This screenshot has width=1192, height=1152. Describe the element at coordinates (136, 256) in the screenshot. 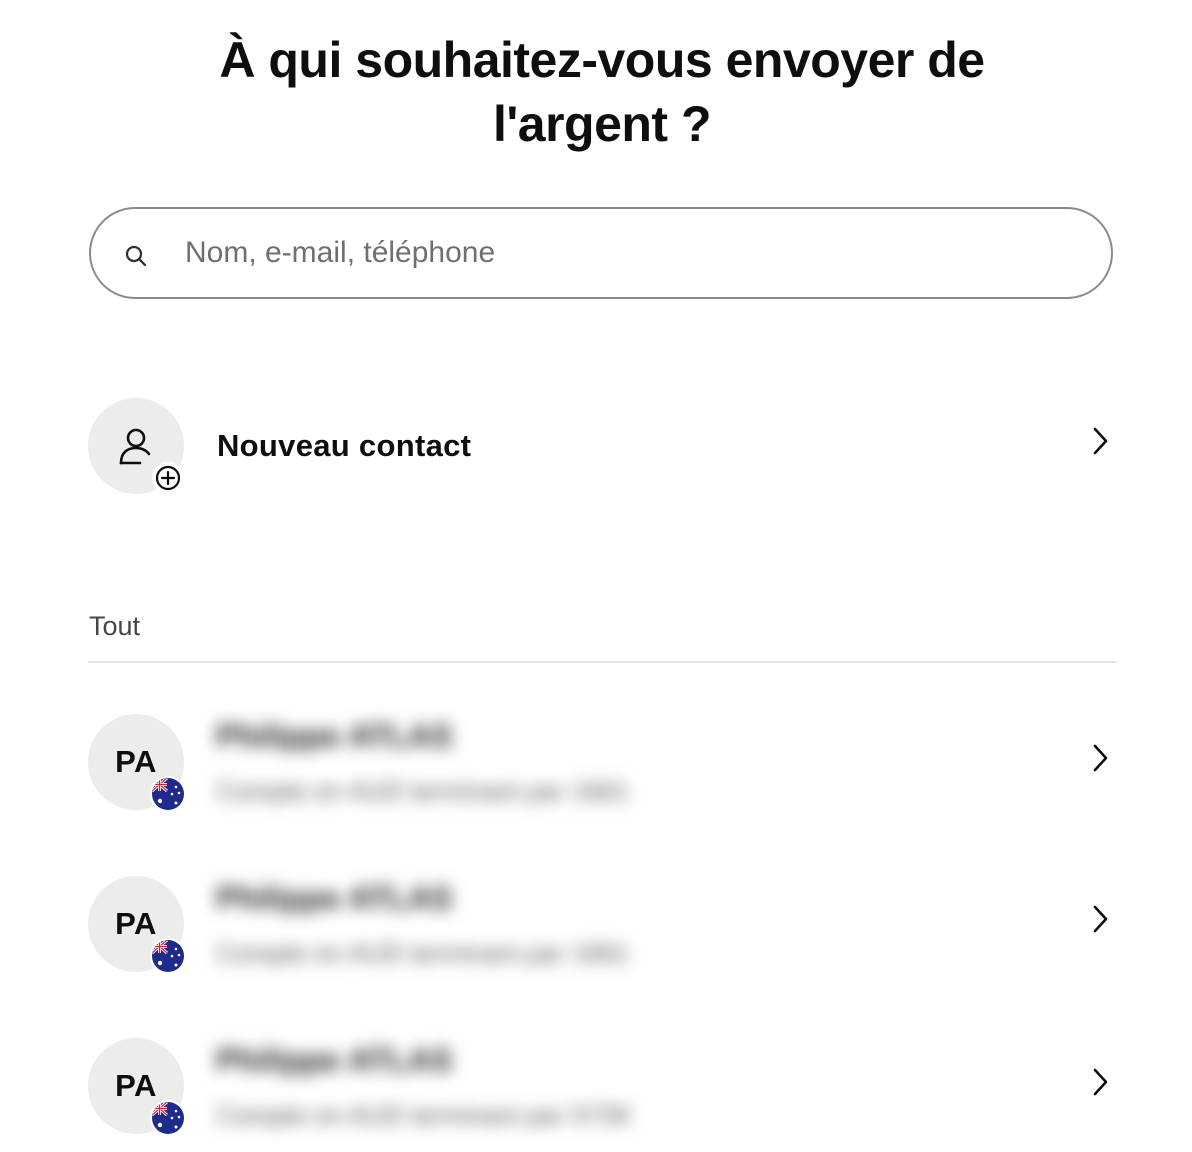

I see `search-icon` at that location.